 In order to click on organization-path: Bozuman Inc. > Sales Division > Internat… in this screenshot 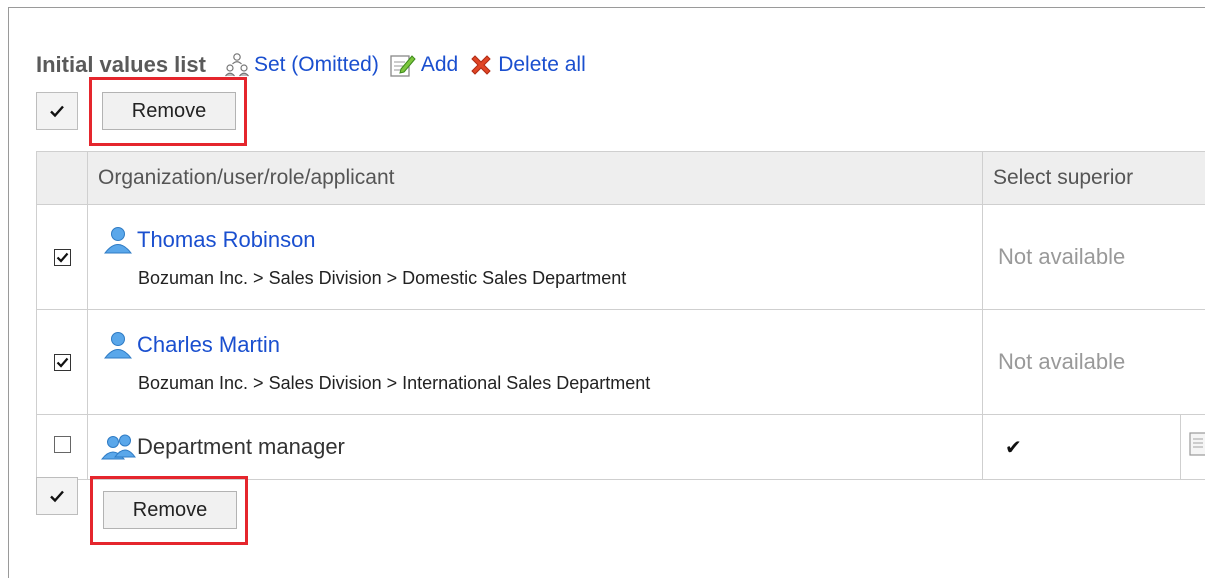, I will do `click(535, 383)`.